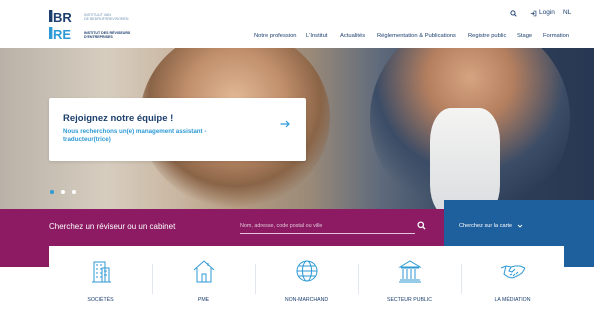 This screenshot has height=316, width=594. Describe the element at coordinates (106, 19) in the screenshot. I see `logo-text-nl-2: de Bedrijfsrevisoren` at that location.